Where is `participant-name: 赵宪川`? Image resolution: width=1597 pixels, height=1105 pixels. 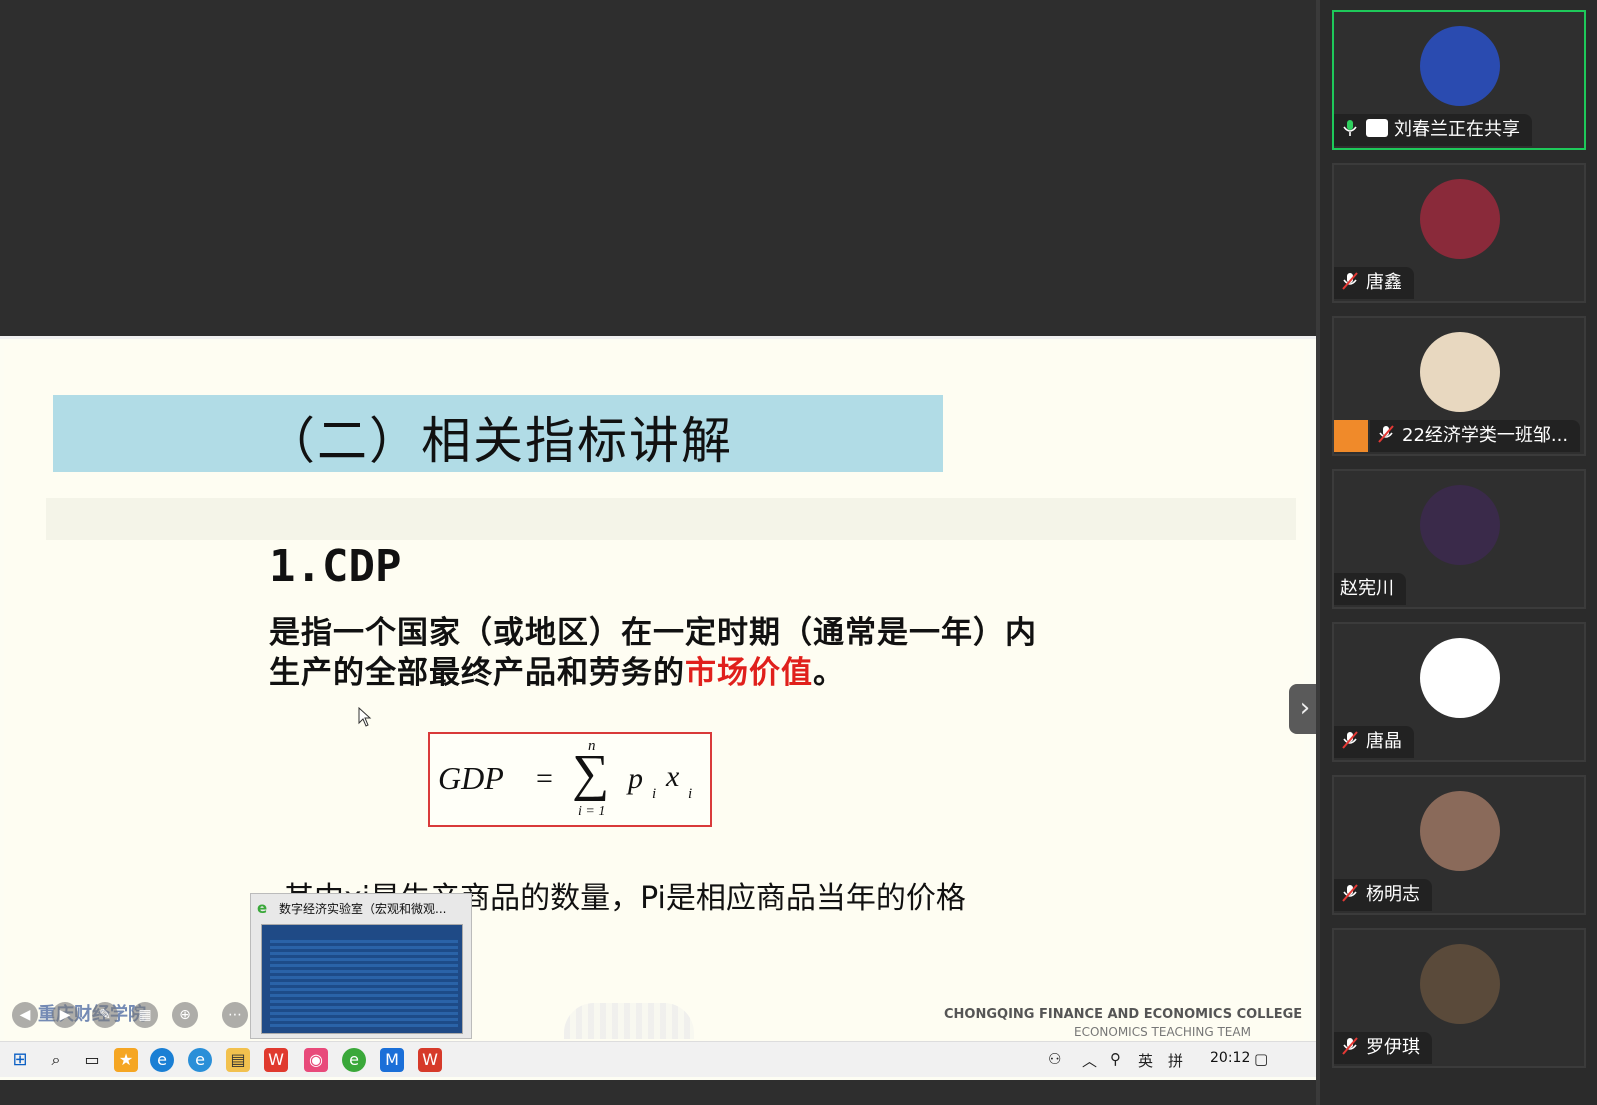 participant-name: 赵宪川 is located at coordinates (1367, 588).